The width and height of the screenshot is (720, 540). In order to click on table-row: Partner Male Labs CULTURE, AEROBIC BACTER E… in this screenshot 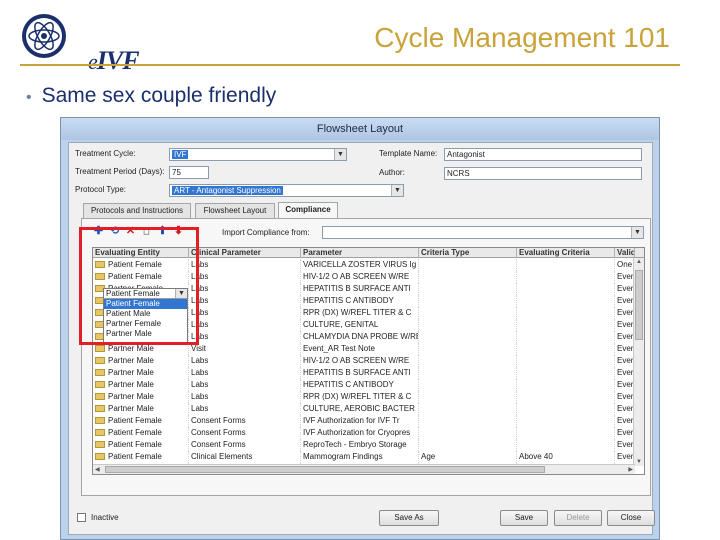, I will do `click(364, 409)`.